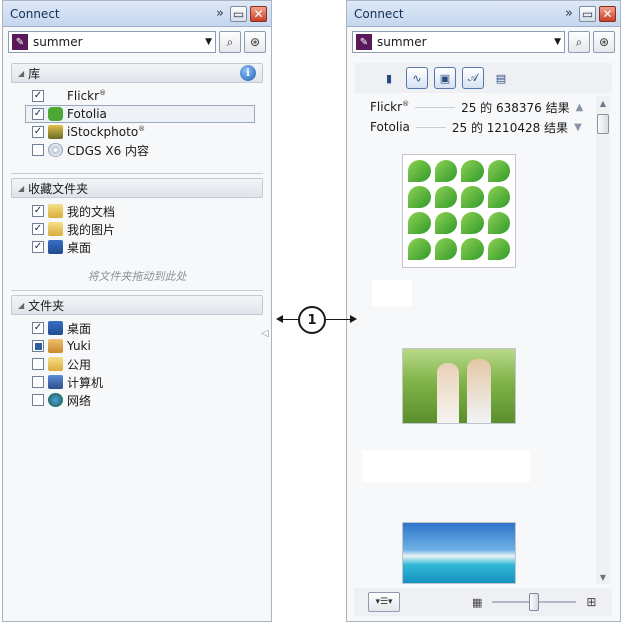  Describe the element at coordinates (151, 328) in the screenshot. I see `folders-item-desktop: ✓ 桌面` at that location.